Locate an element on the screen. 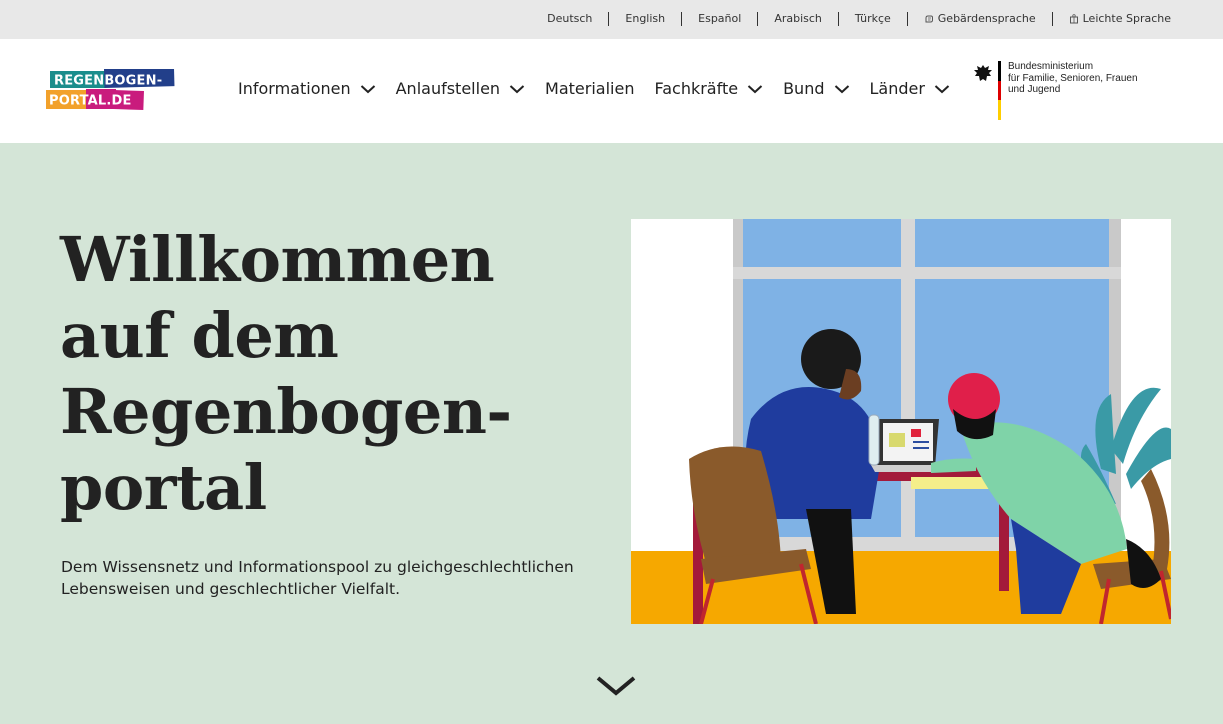 The width and height of the screenshot is (1223, 724). nav-item-label: Länder is located at coordinates (897, 88).